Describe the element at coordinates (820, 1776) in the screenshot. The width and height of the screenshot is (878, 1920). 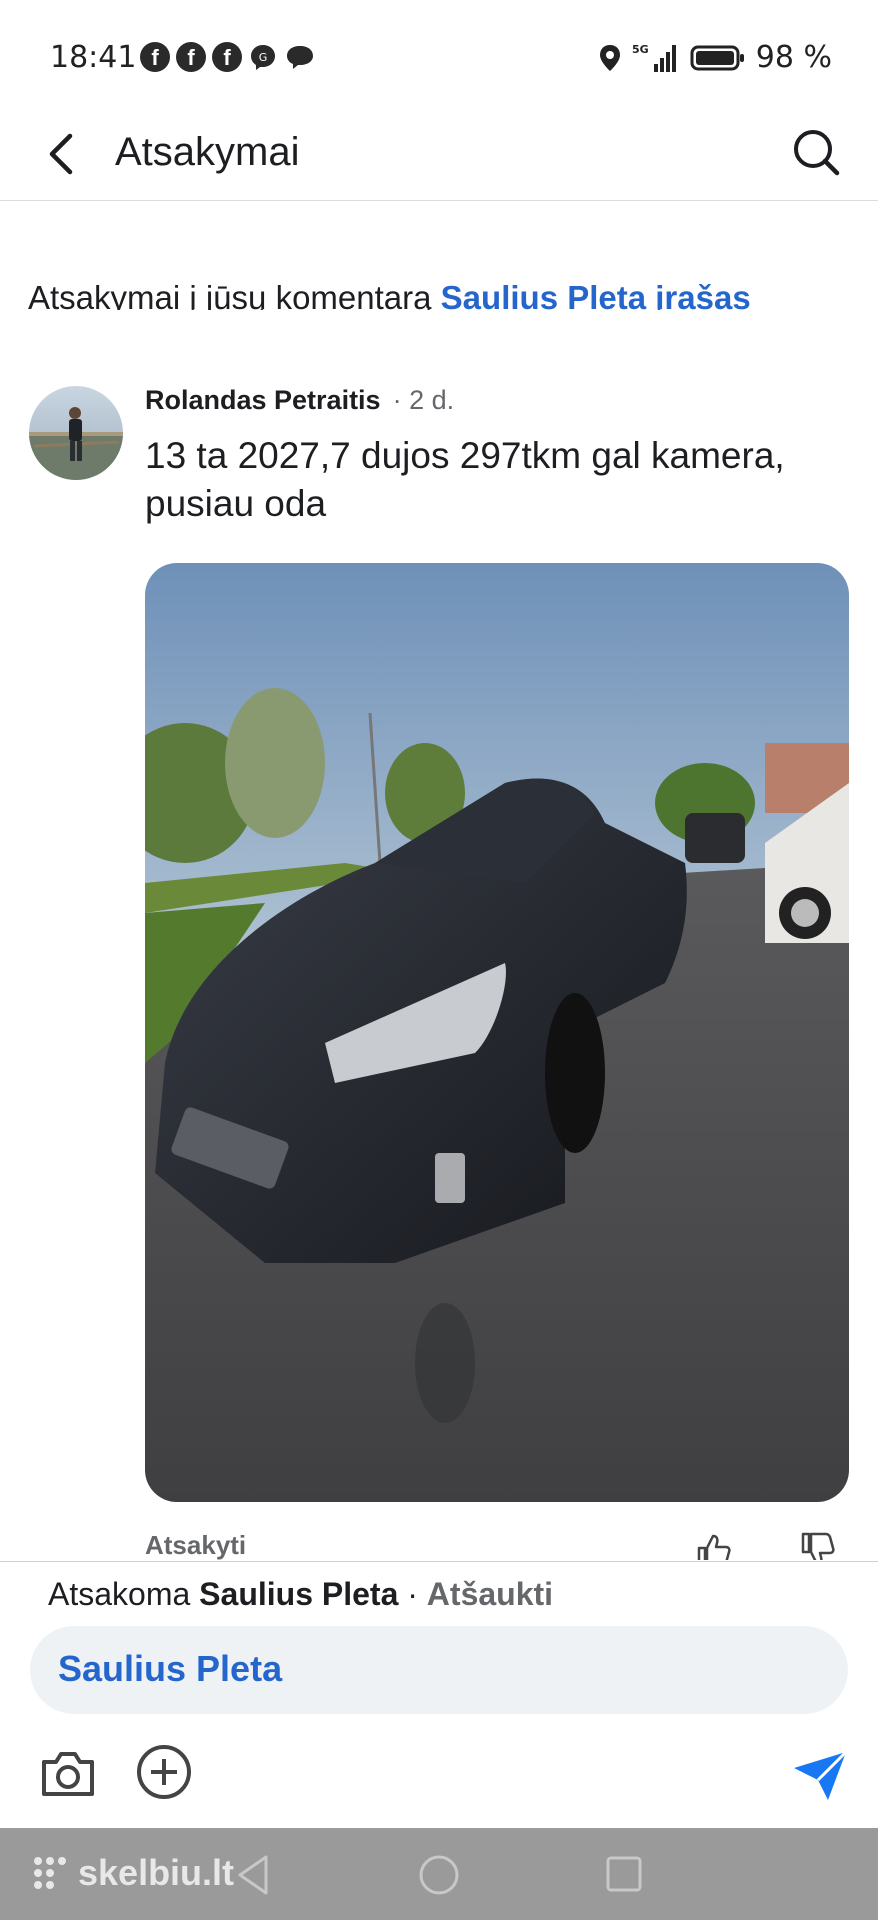
I see `send-icon` at that location.